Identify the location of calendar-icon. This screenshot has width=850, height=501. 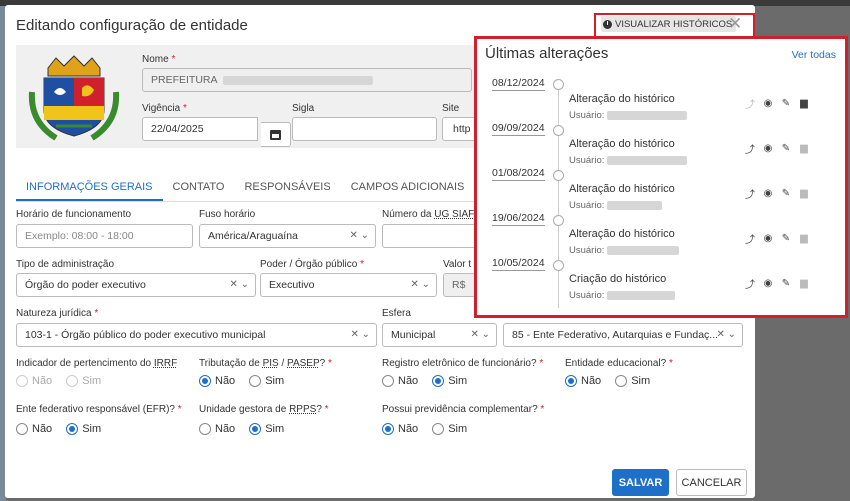
(275, 134).